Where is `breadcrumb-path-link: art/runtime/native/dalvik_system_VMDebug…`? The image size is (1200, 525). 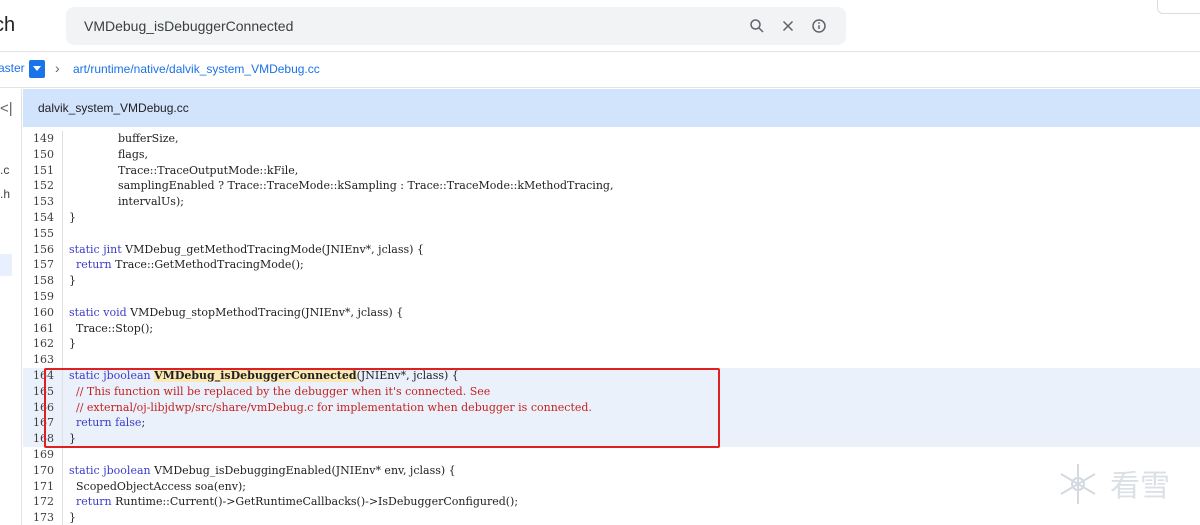 breadcrumb-path-link: art/runtime/native/dalvik_system_VMDebug… is located at coordinates (196, 69).